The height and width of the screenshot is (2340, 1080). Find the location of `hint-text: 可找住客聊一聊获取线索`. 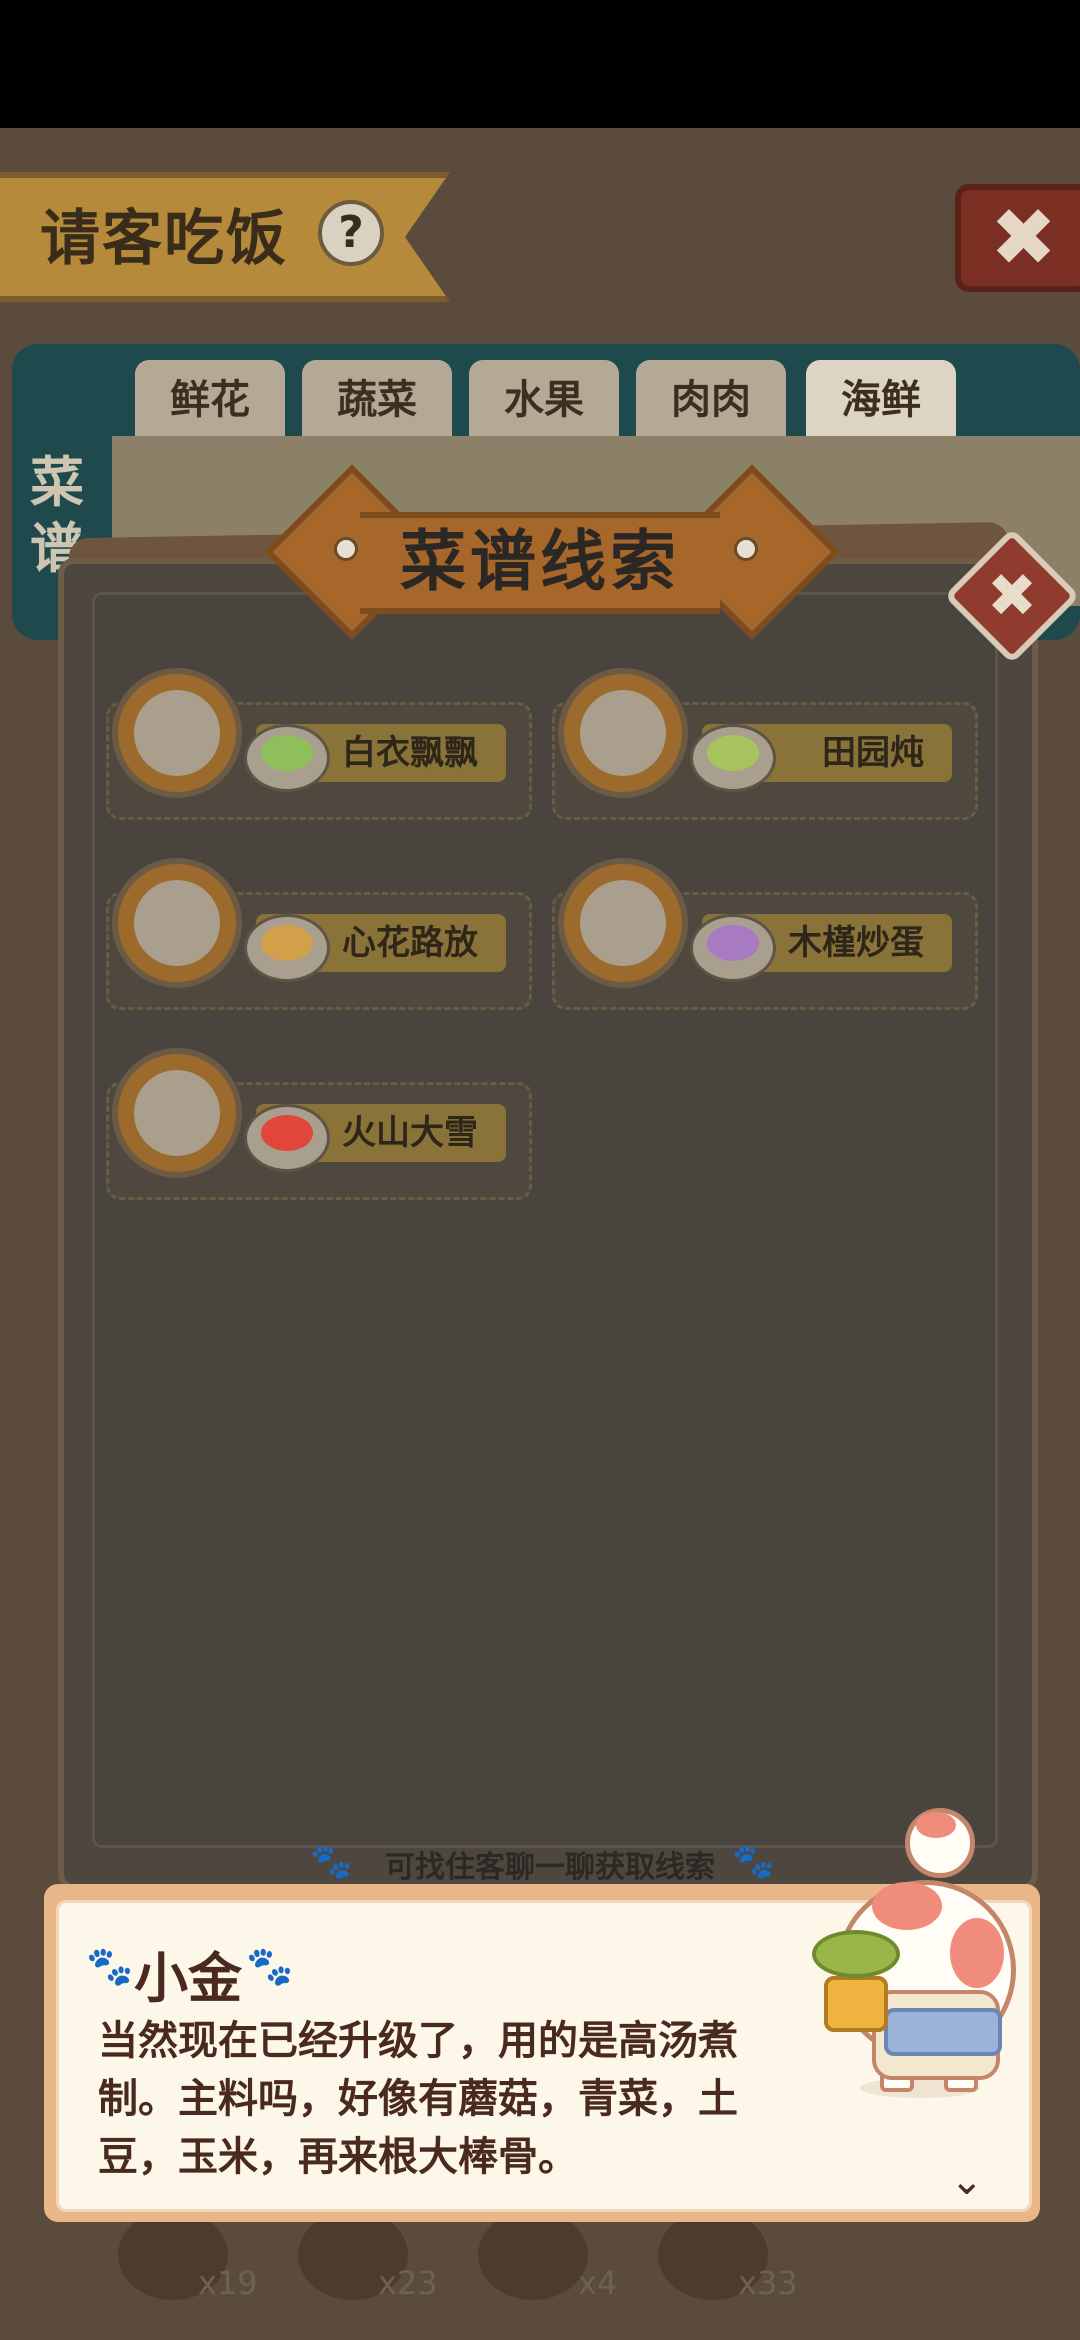

hint-text: 可找住客聊一聊获取线索 is located at coordinates (550, 1867).